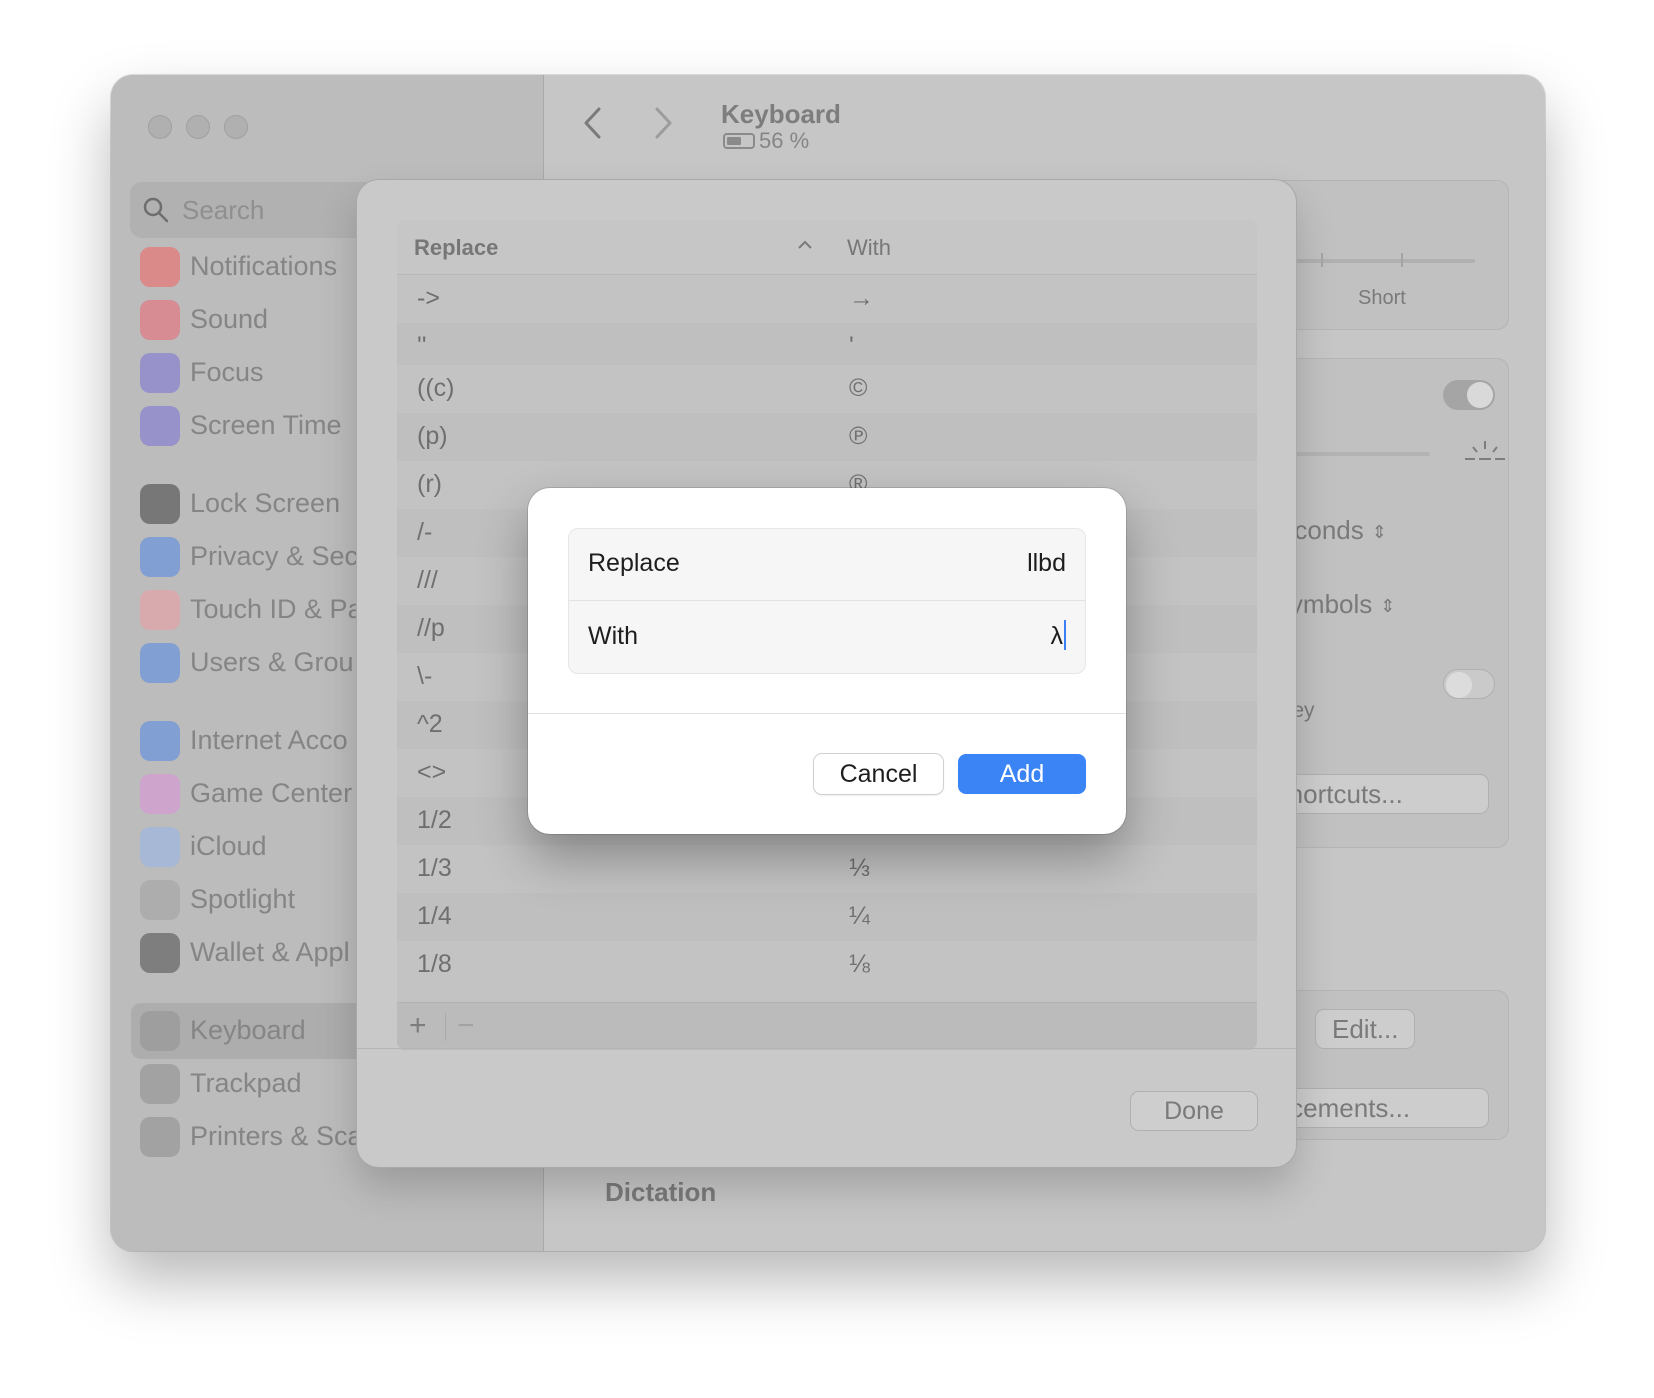 The image size is (1654, 1398). Describe the element at coordinates (227, 372) in the screenshot. I see `sidebar-item-label: Focus` at that location.